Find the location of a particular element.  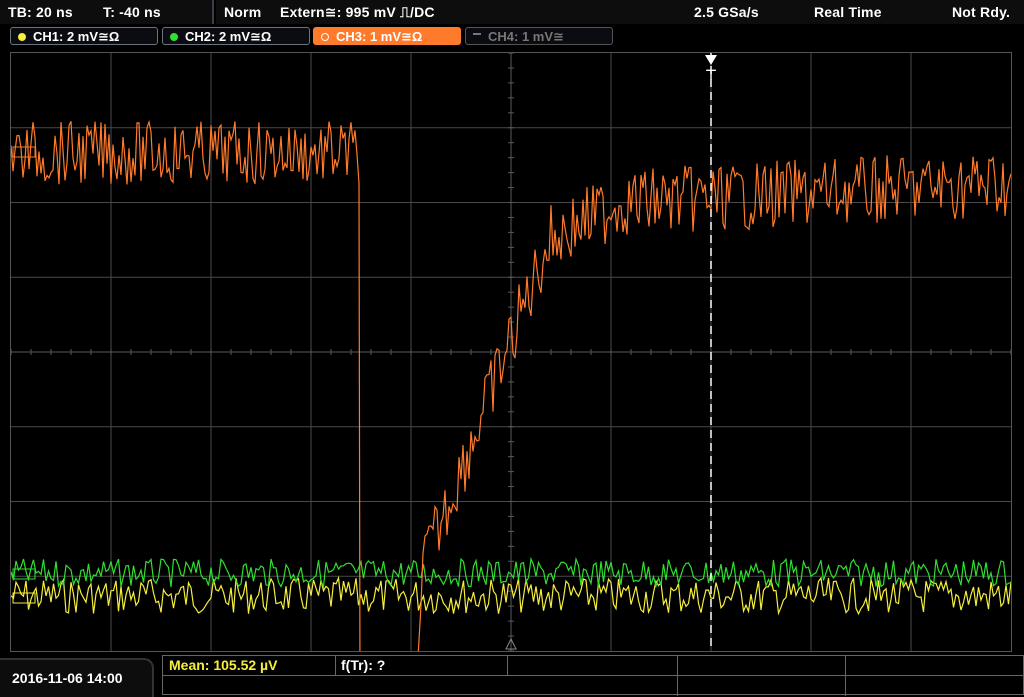

trigger-time-value: T: -40 ns is located at coordinates (132, 12).